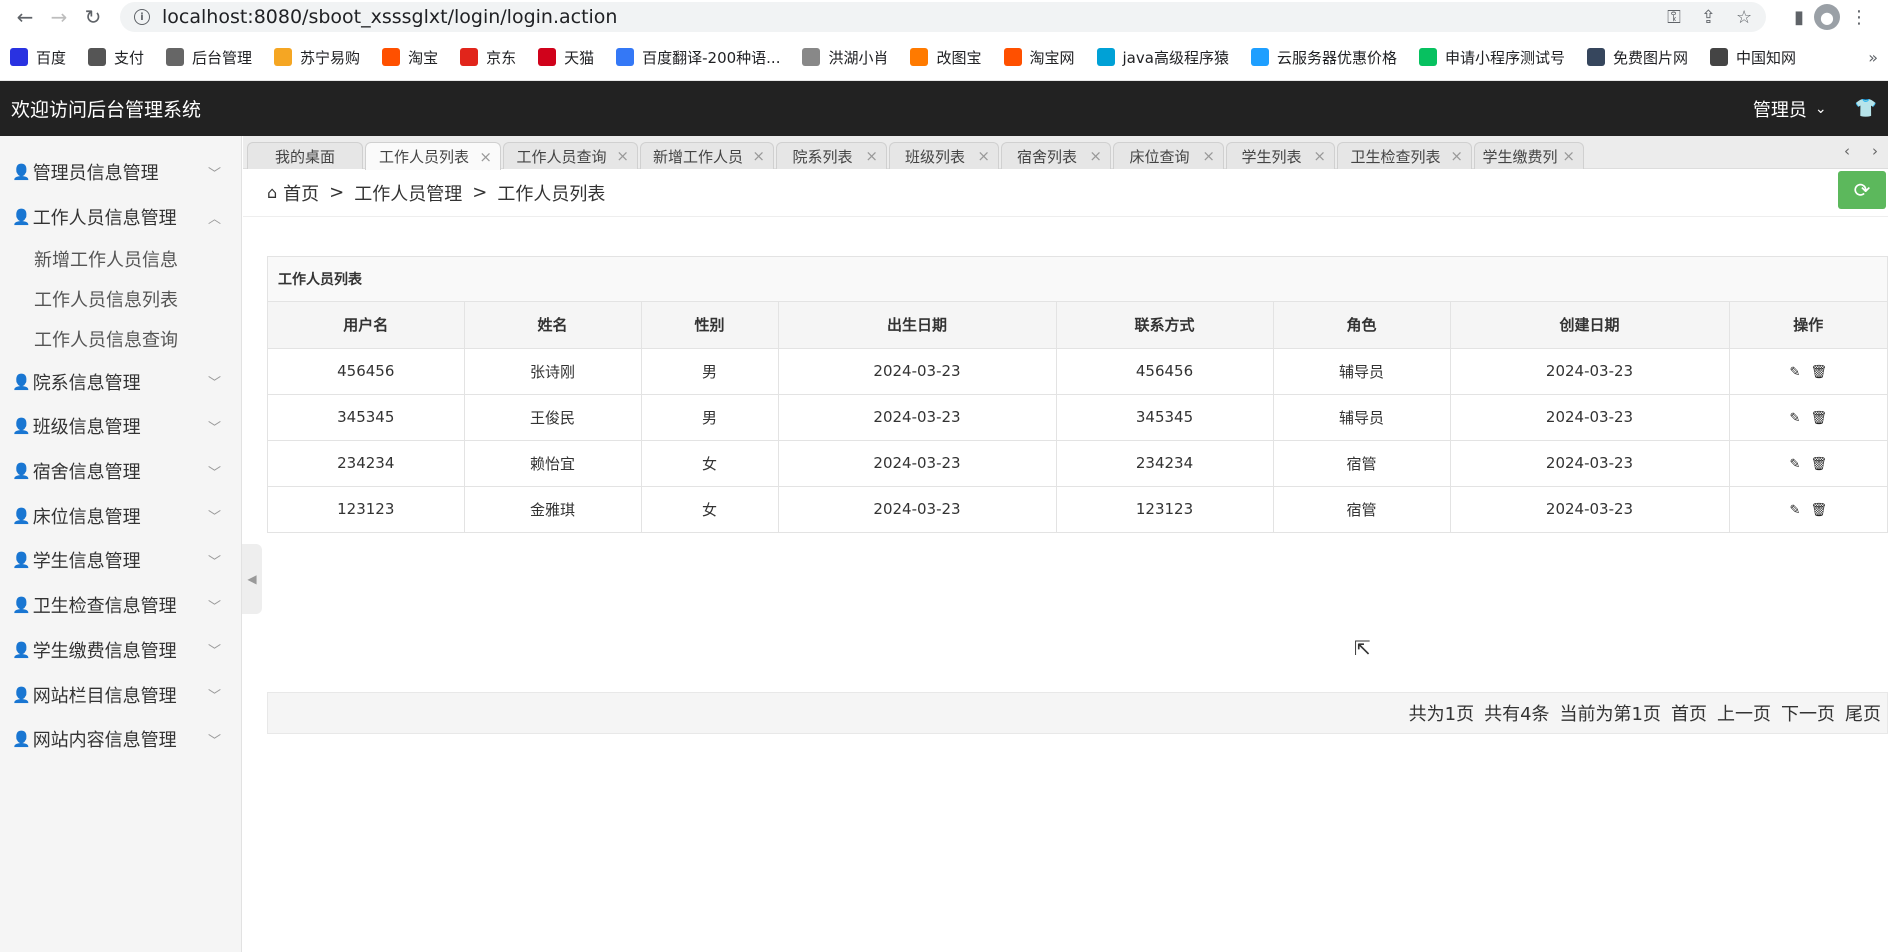 This screenshot has width=1888, height=952. Describe the element at coordinates (1337, 57) in the screenshot. I see `bookmark-label: 云服务器优惠价格` at that location.